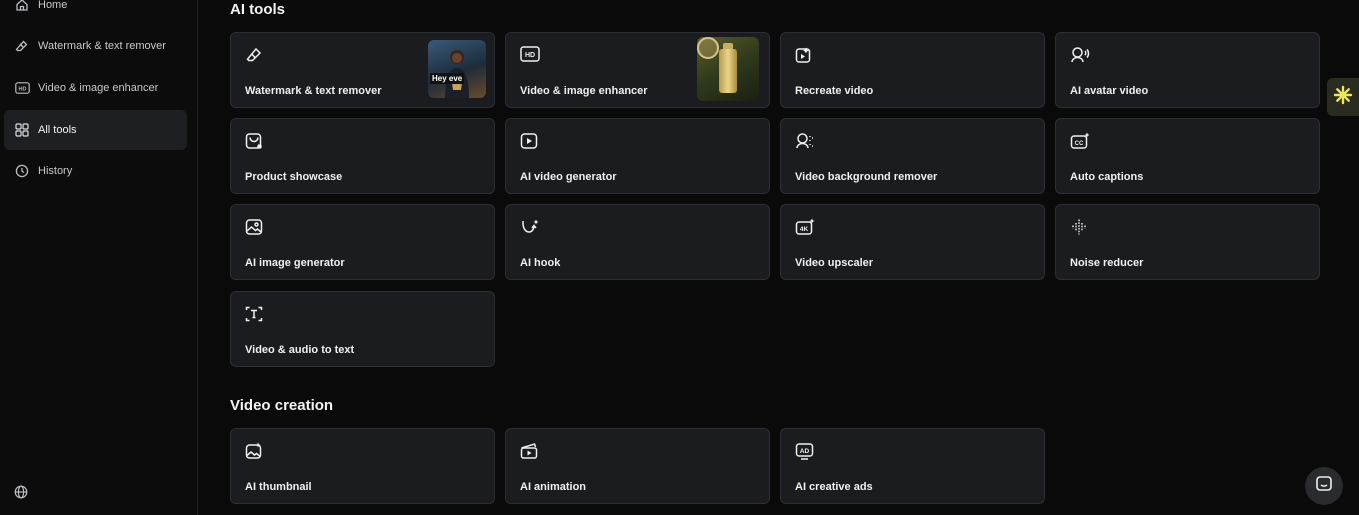  What do you see at coordinates (637, 466) in the screenshot?
I see `tool-card-ai-animation: AI animation` at bounding box center [637, 466].